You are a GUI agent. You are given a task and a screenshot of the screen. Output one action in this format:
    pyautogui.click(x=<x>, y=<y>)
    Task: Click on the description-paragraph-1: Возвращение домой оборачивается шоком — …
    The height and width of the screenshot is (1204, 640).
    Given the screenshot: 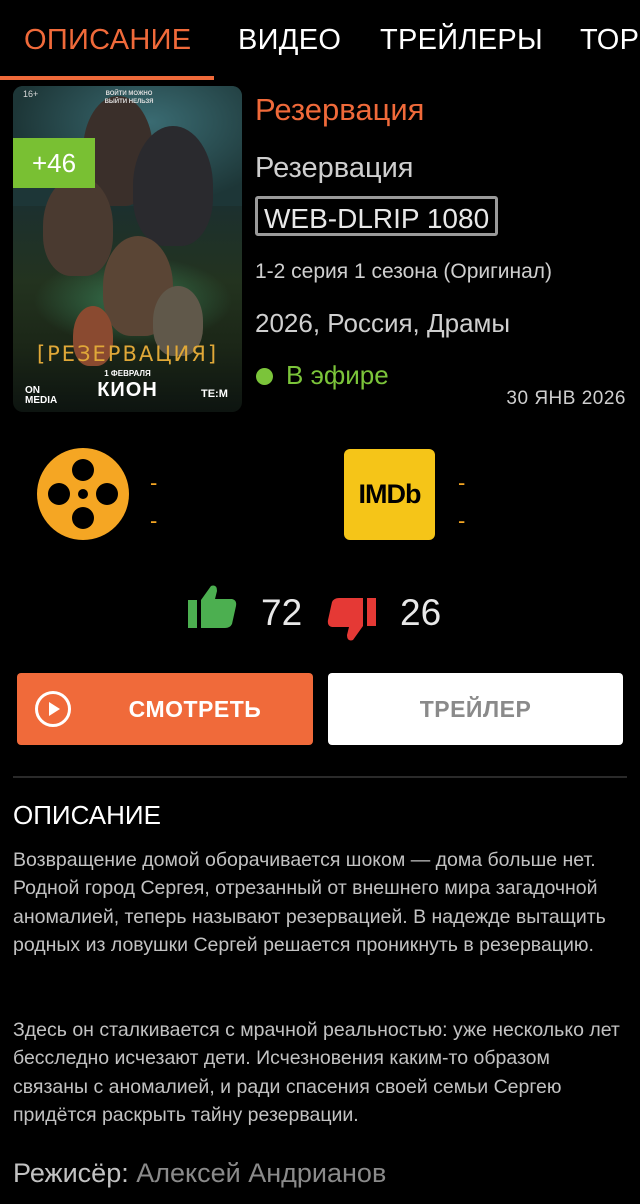 What is the action you would take?
    pyautogui.click(x=309, y=902)
    